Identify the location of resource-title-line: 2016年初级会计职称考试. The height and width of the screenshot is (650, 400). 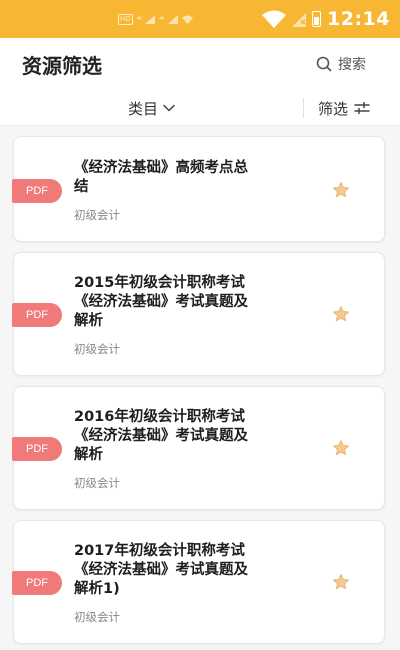
(159, 417).